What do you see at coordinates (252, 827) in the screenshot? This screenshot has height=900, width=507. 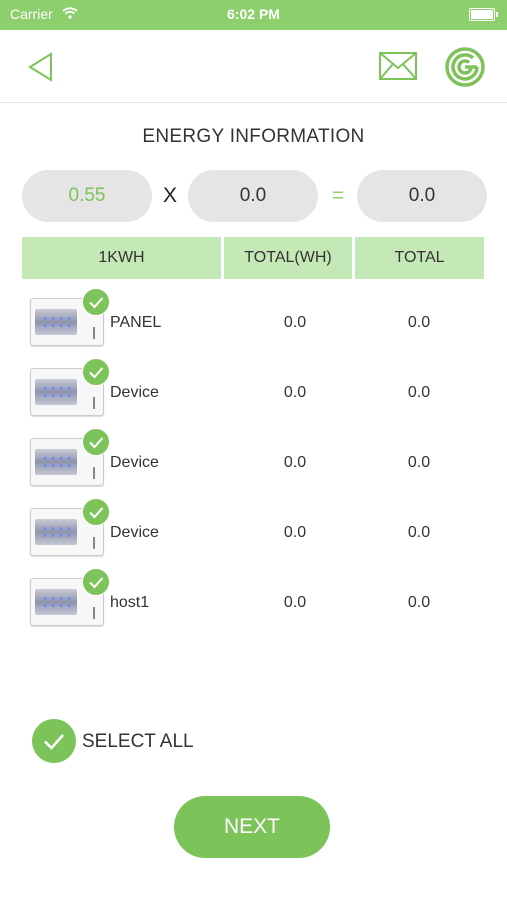 I see `next-button: NEXT` at bounding box center [252, 827].